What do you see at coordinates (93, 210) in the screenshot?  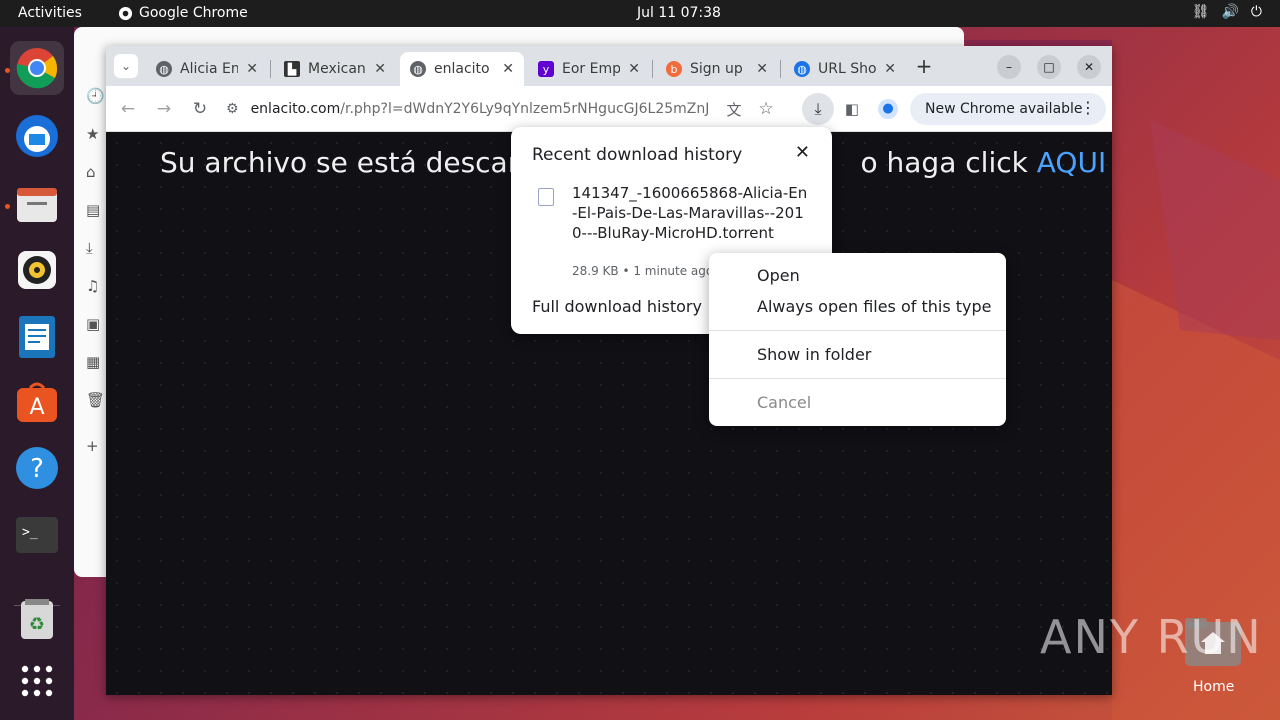 I see `documents-icon: ▤` at bounding box center [93, 210].